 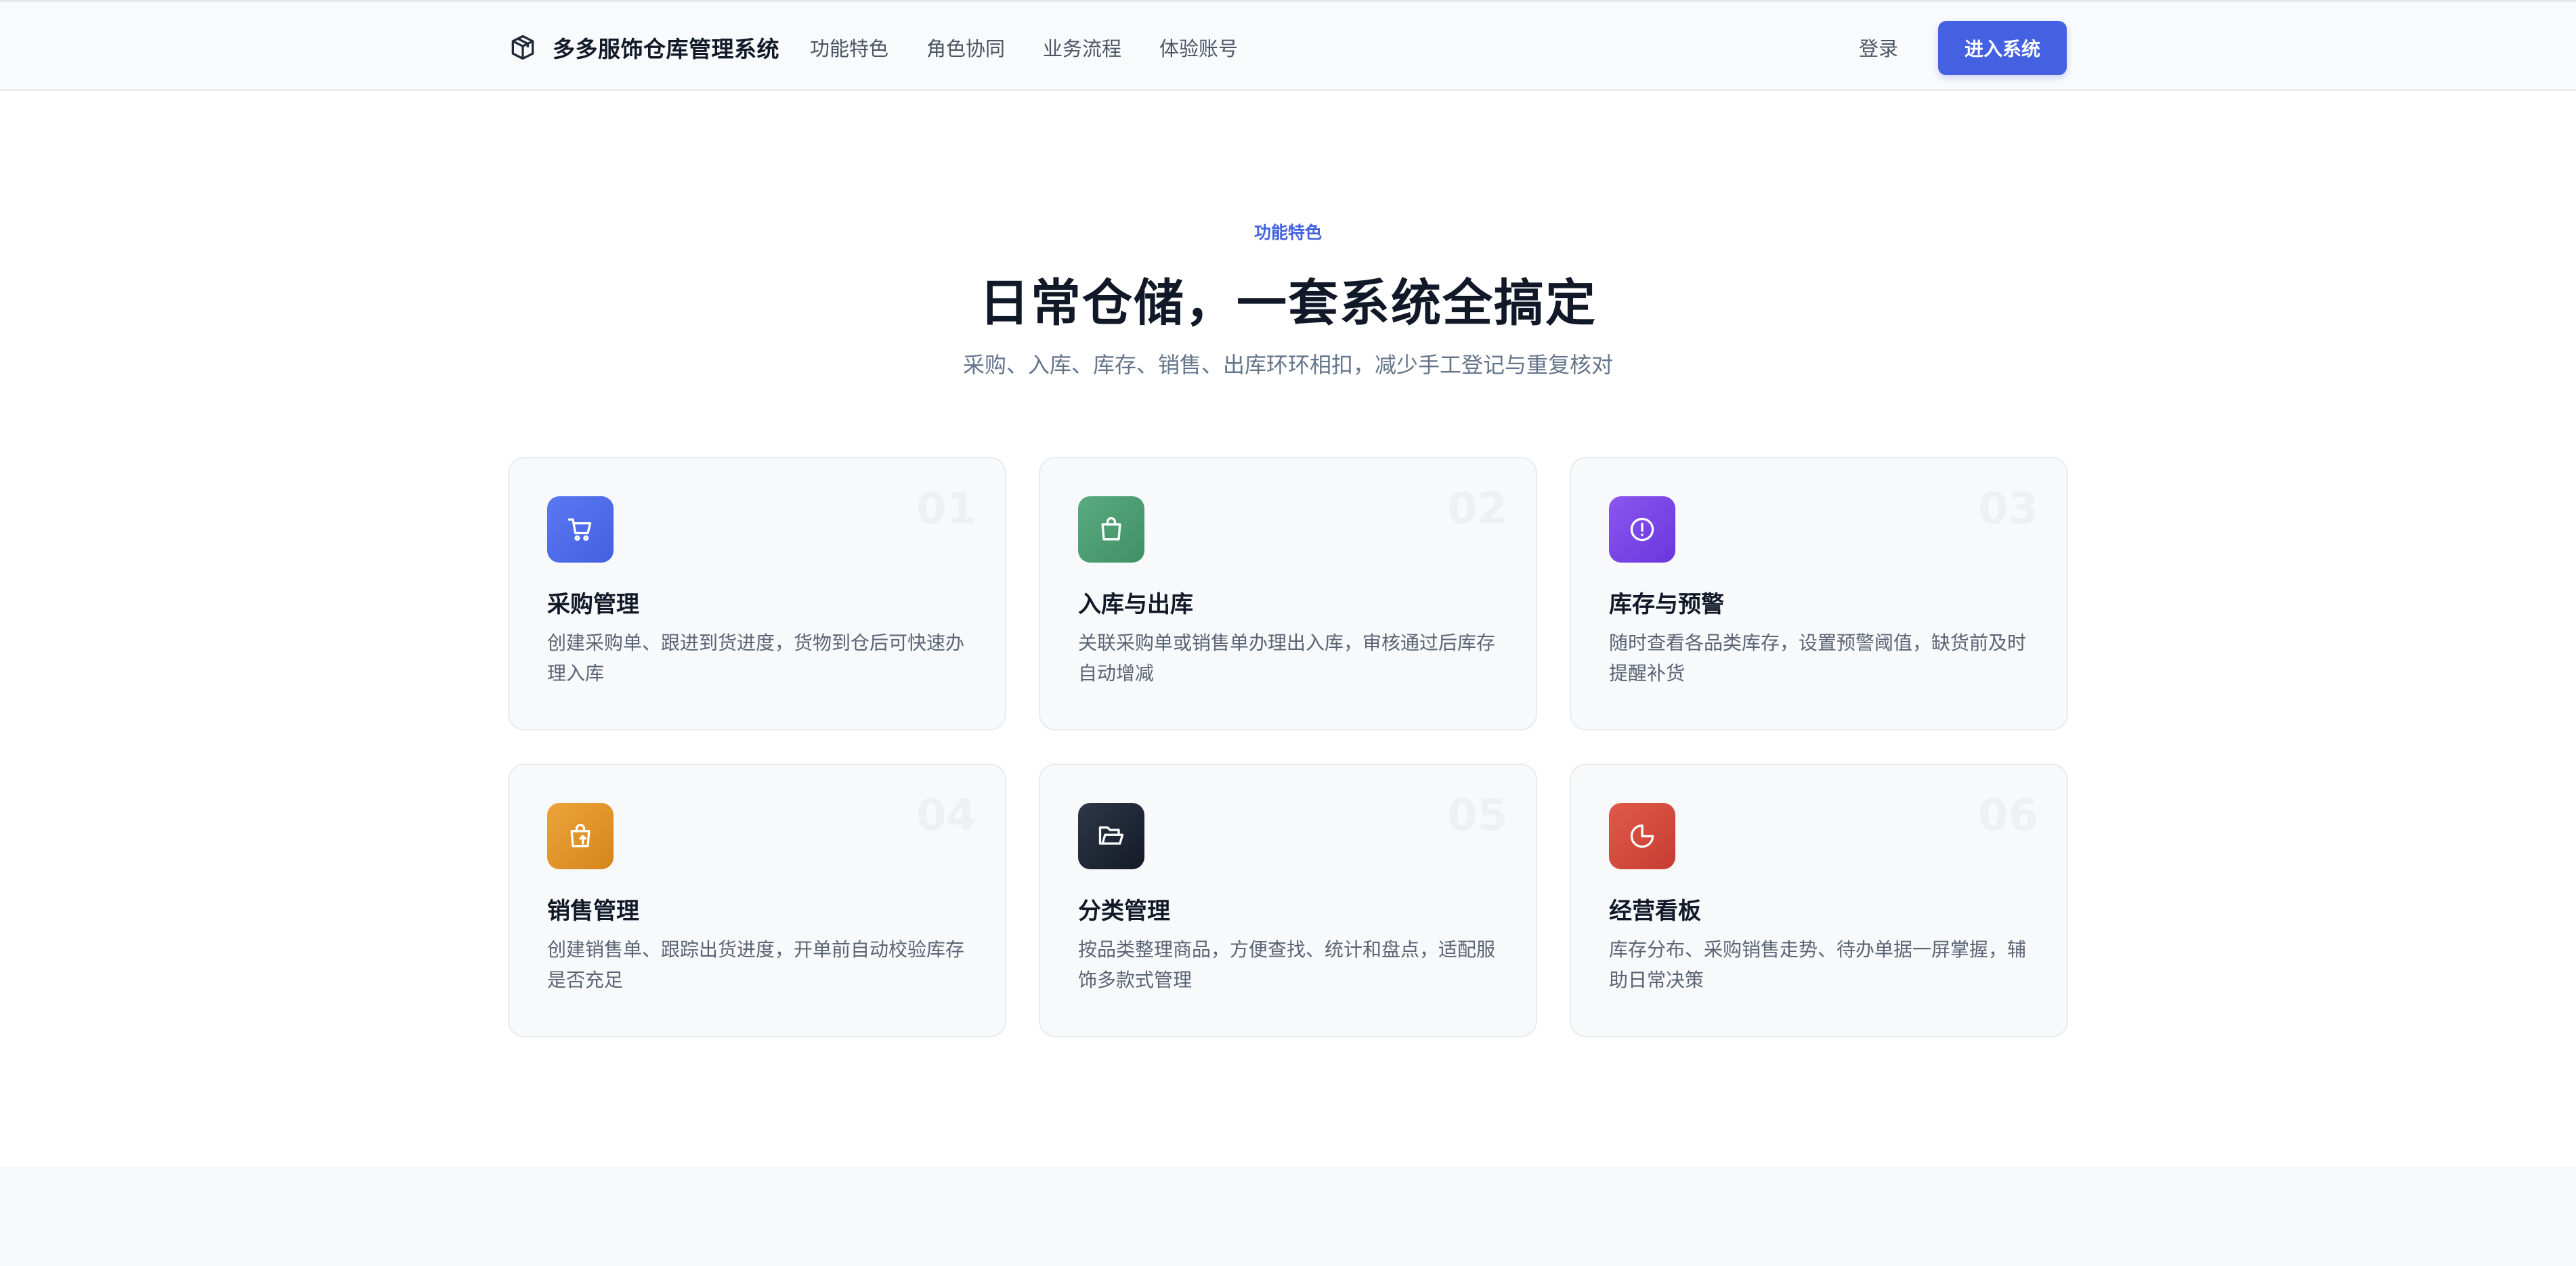 I want to click on card-description: 随时查看各品类库存，设置预警阈值，缺货前及时提醒补货, so click(x=1818, y=658).